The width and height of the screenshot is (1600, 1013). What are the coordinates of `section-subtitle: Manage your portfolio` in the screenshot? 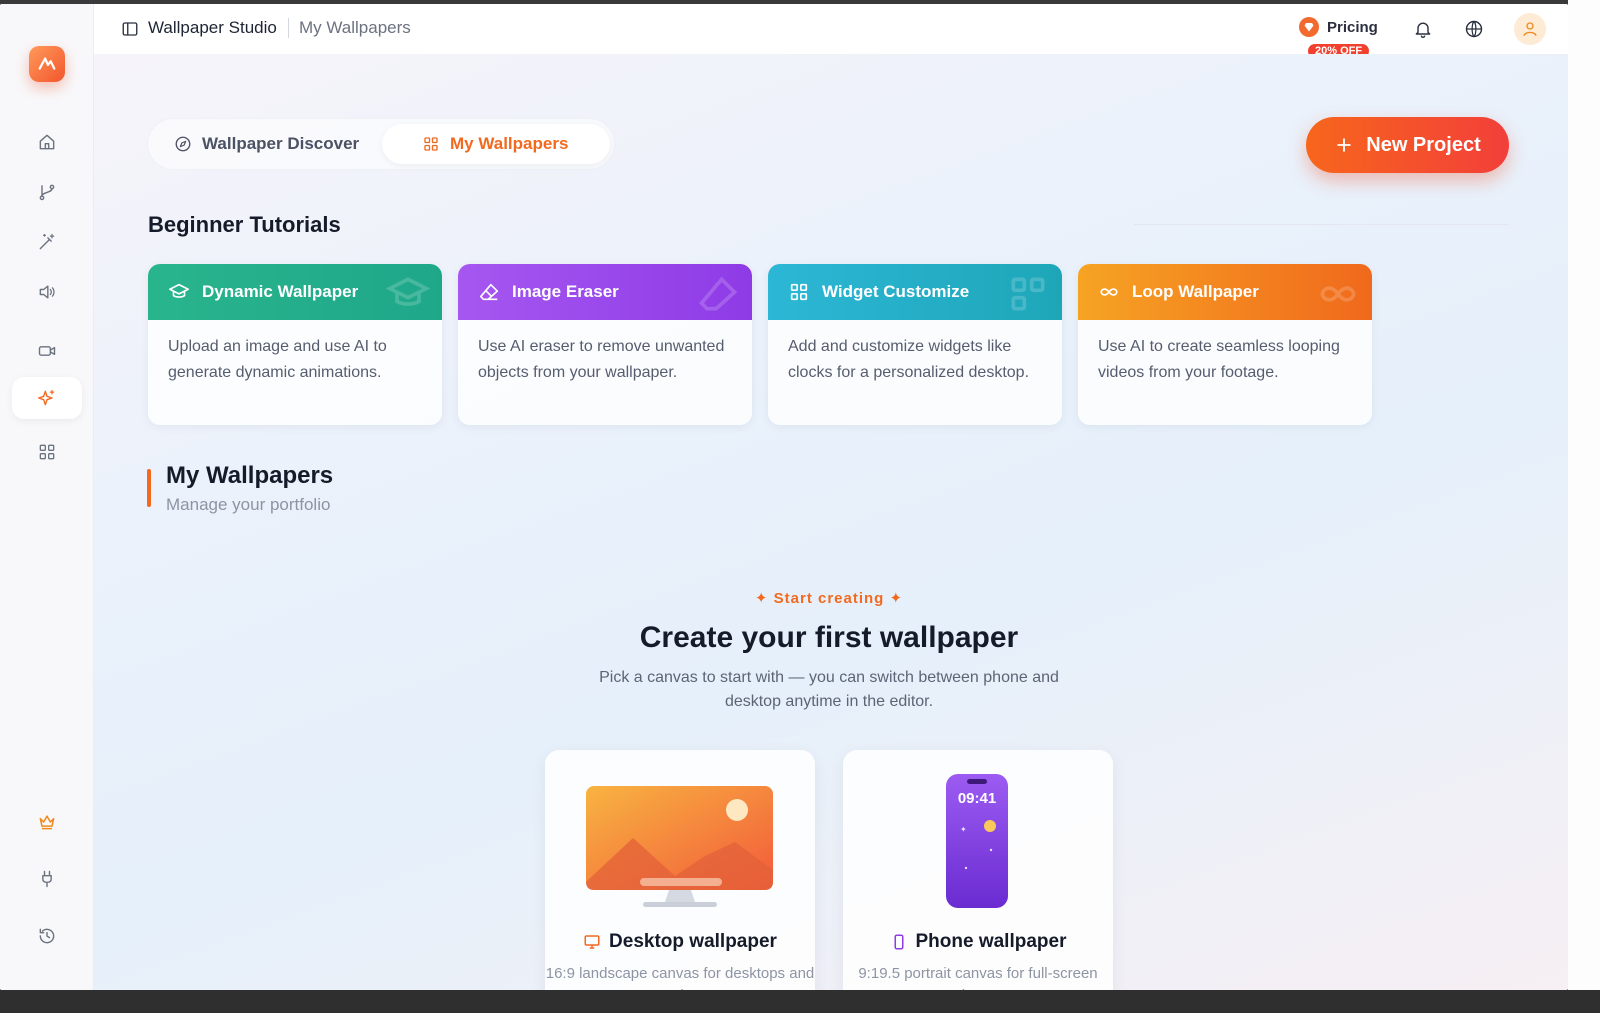 It's located at (248, 504).